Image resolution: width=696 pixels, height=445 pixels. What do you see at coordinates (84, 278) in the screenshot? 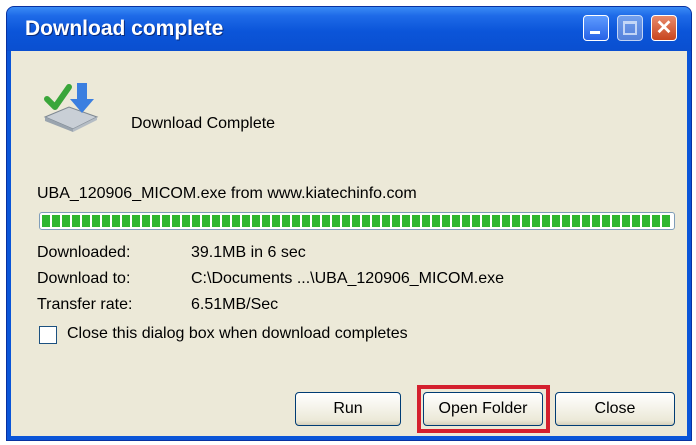
I see `download-to-label: Download to:` at bounding box center [84, 278].